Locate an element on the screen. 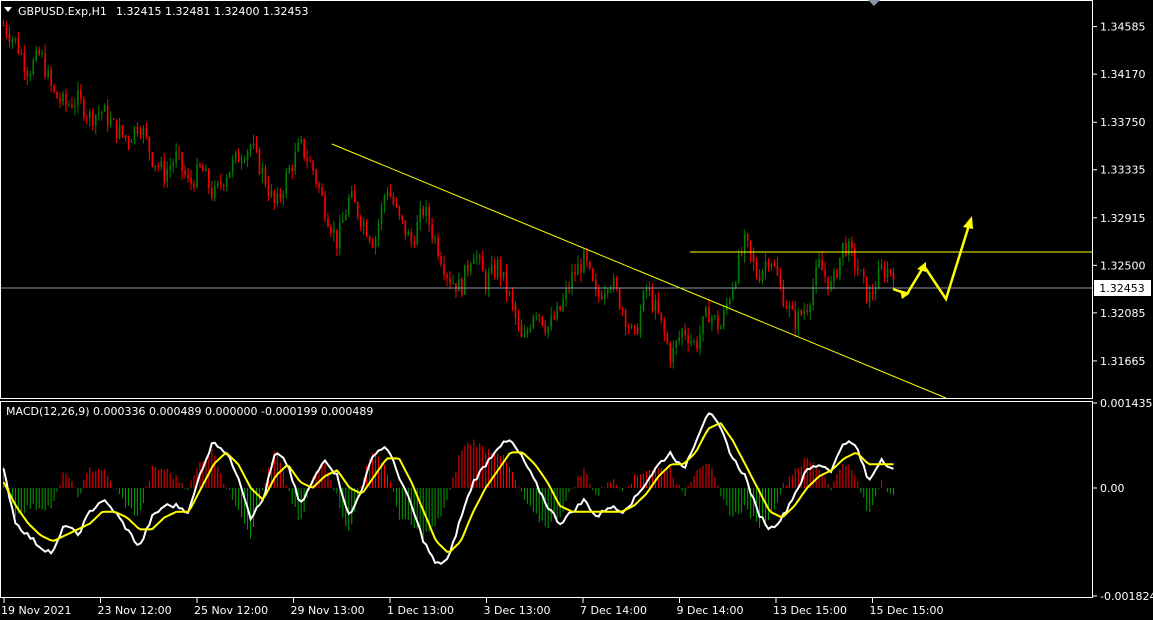  price-tick-label: 1.33335 is located at coordinates (1123, 170).